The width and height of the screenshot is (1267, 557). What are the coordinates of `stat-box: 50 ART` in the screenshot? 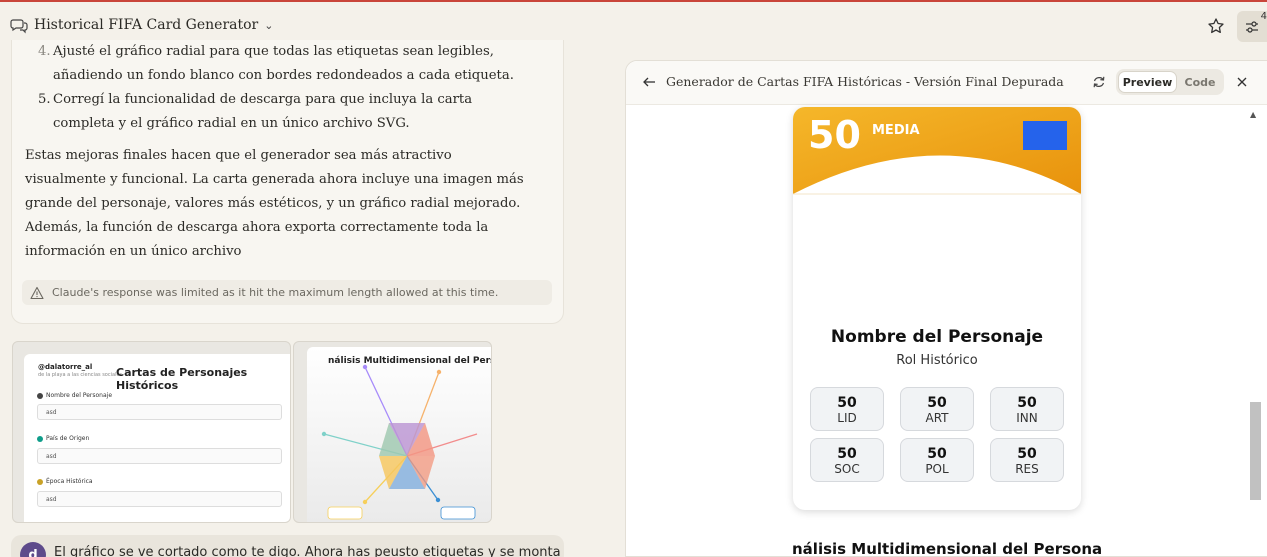 It's located at (937, 409).